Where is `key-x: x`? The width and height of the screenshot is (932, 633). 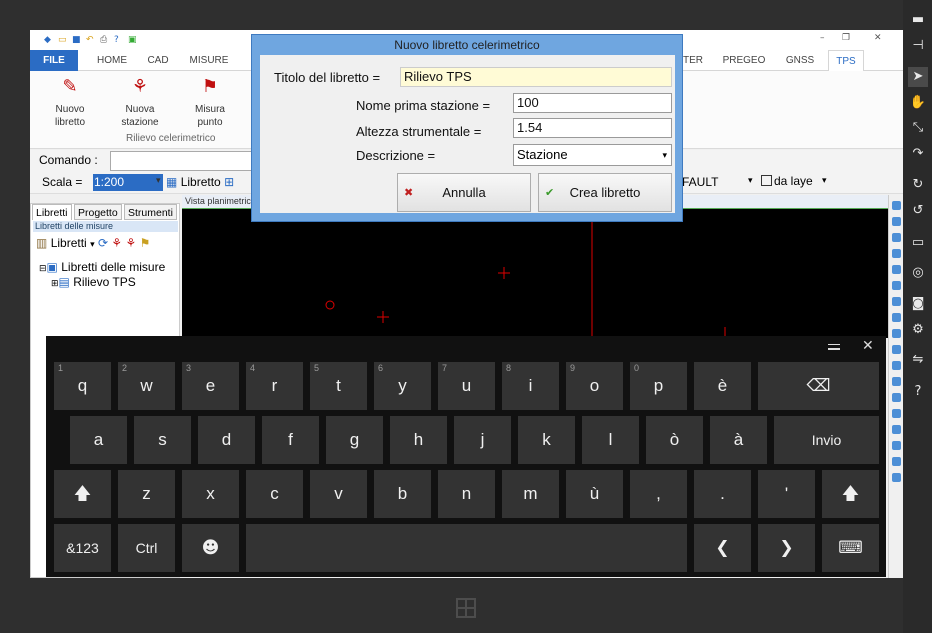
key-x: x is located at coordinates (210, 494).